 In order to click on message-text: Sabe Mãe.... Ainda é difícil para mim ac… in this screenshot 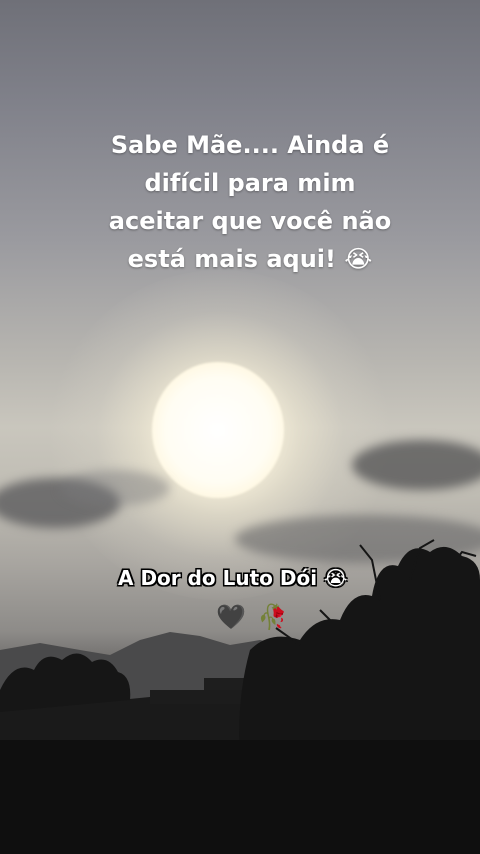, I will do `click(250, 202)`.